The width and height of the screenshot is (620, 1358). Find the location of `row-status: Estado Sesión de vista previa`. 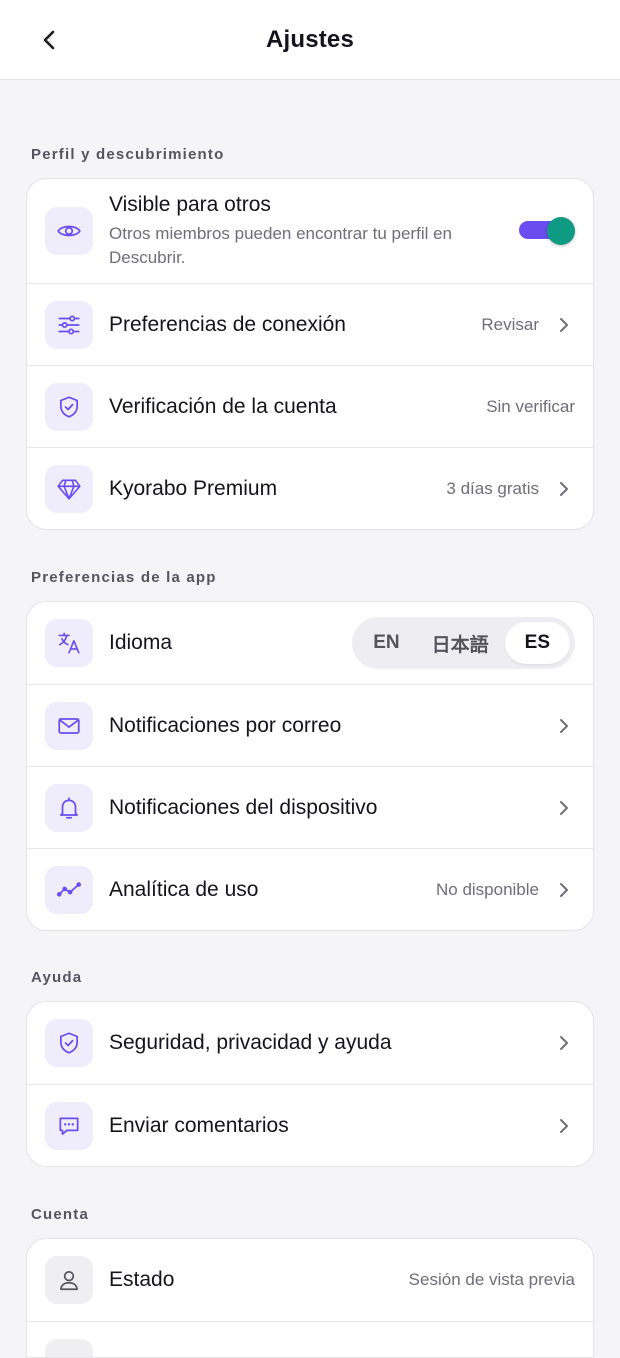

row-status: Estado Sesión de vista previa is located at coordinates (310, 1280).